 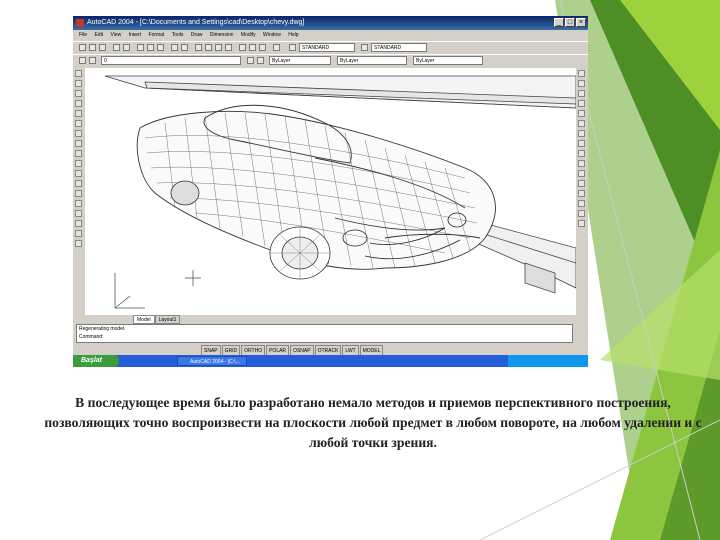 I want to click on menu-edit: Edit, so click(x=98, y=35).